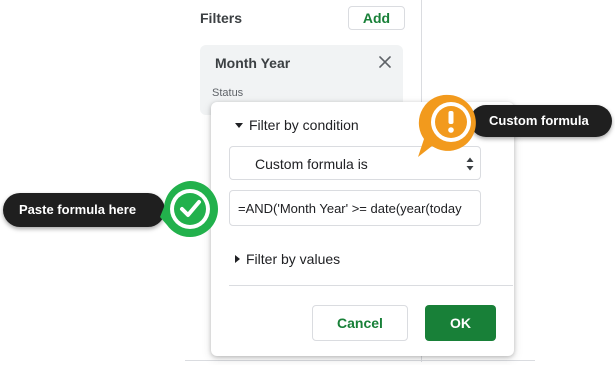 This screenshot has height=365, width=615. I want to click on exclamation-circle-icon, so click(447, 125).